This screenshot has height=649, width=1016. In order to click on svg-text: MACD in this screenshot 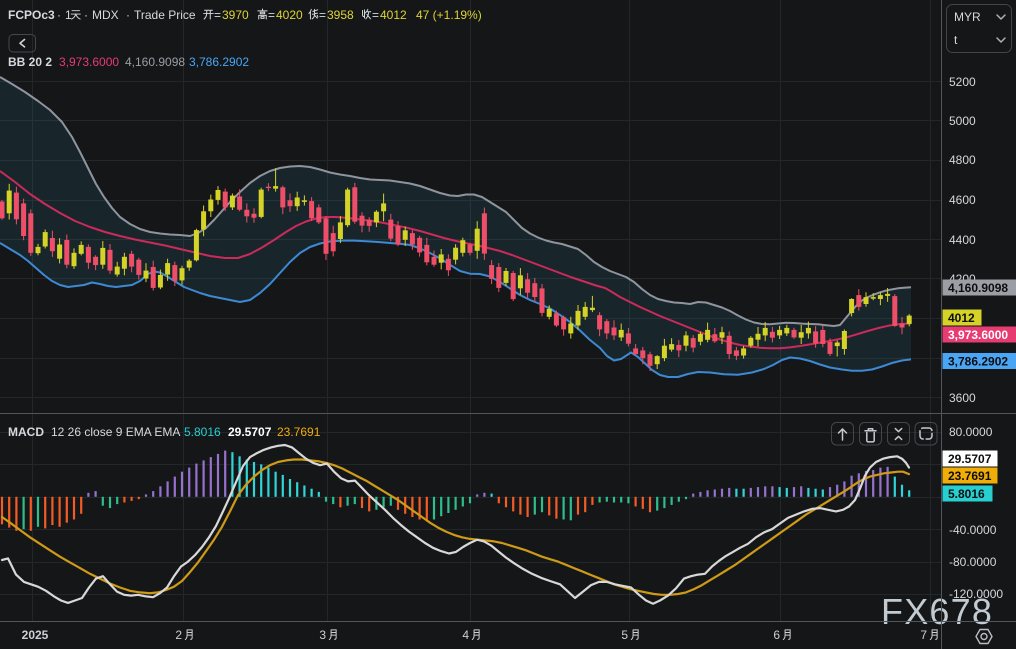, I will do `click(26, 432)`.